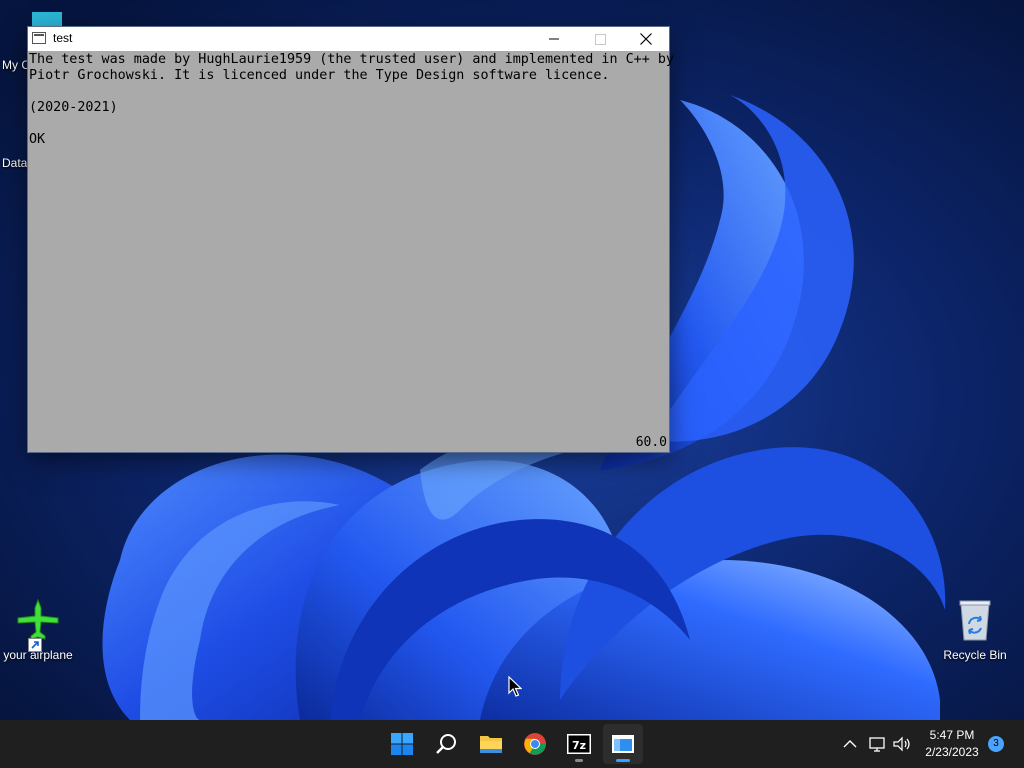  I want to click on svg-text: 7z, so click(579, 745).